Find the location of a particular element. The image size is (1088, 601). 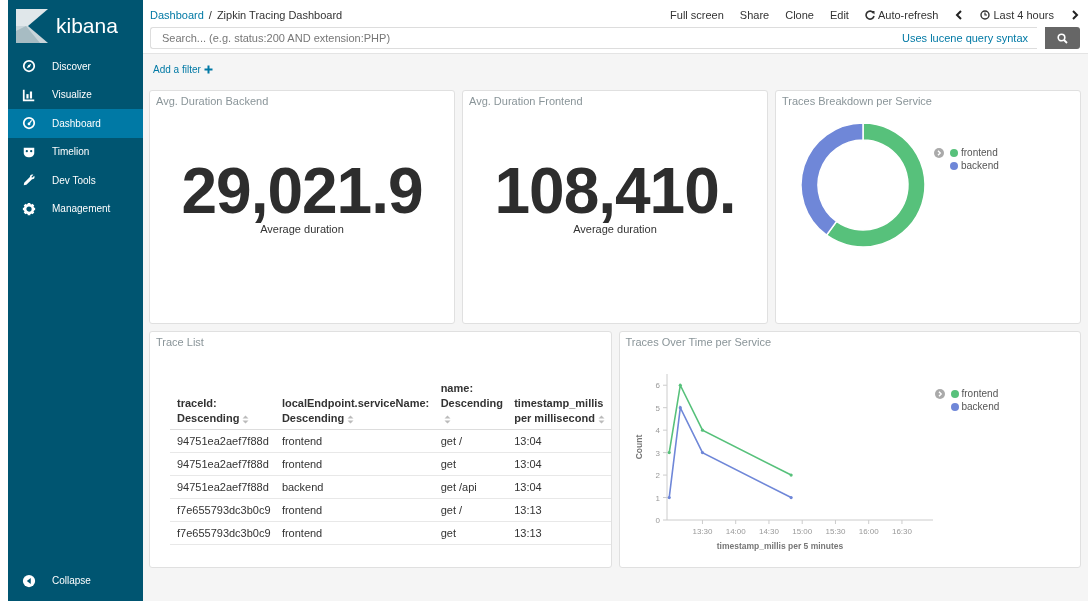

syntax-link: Uses lucene query syntax is located at coordinates (965, 38).